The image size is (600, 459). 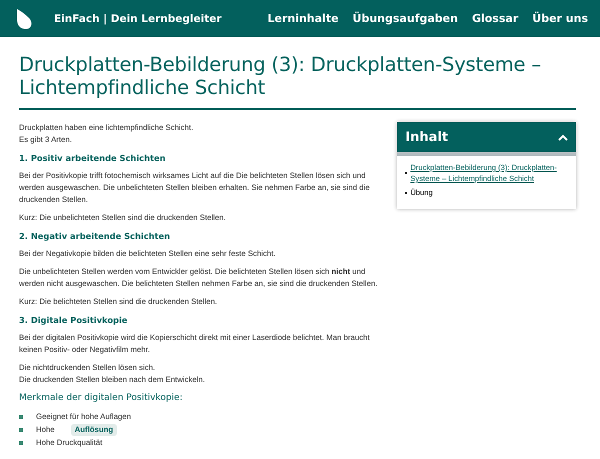 What do you see at coordinates (24, 18) in the screenshot?
I see `logo-icon` at bounding box center [24, 18].